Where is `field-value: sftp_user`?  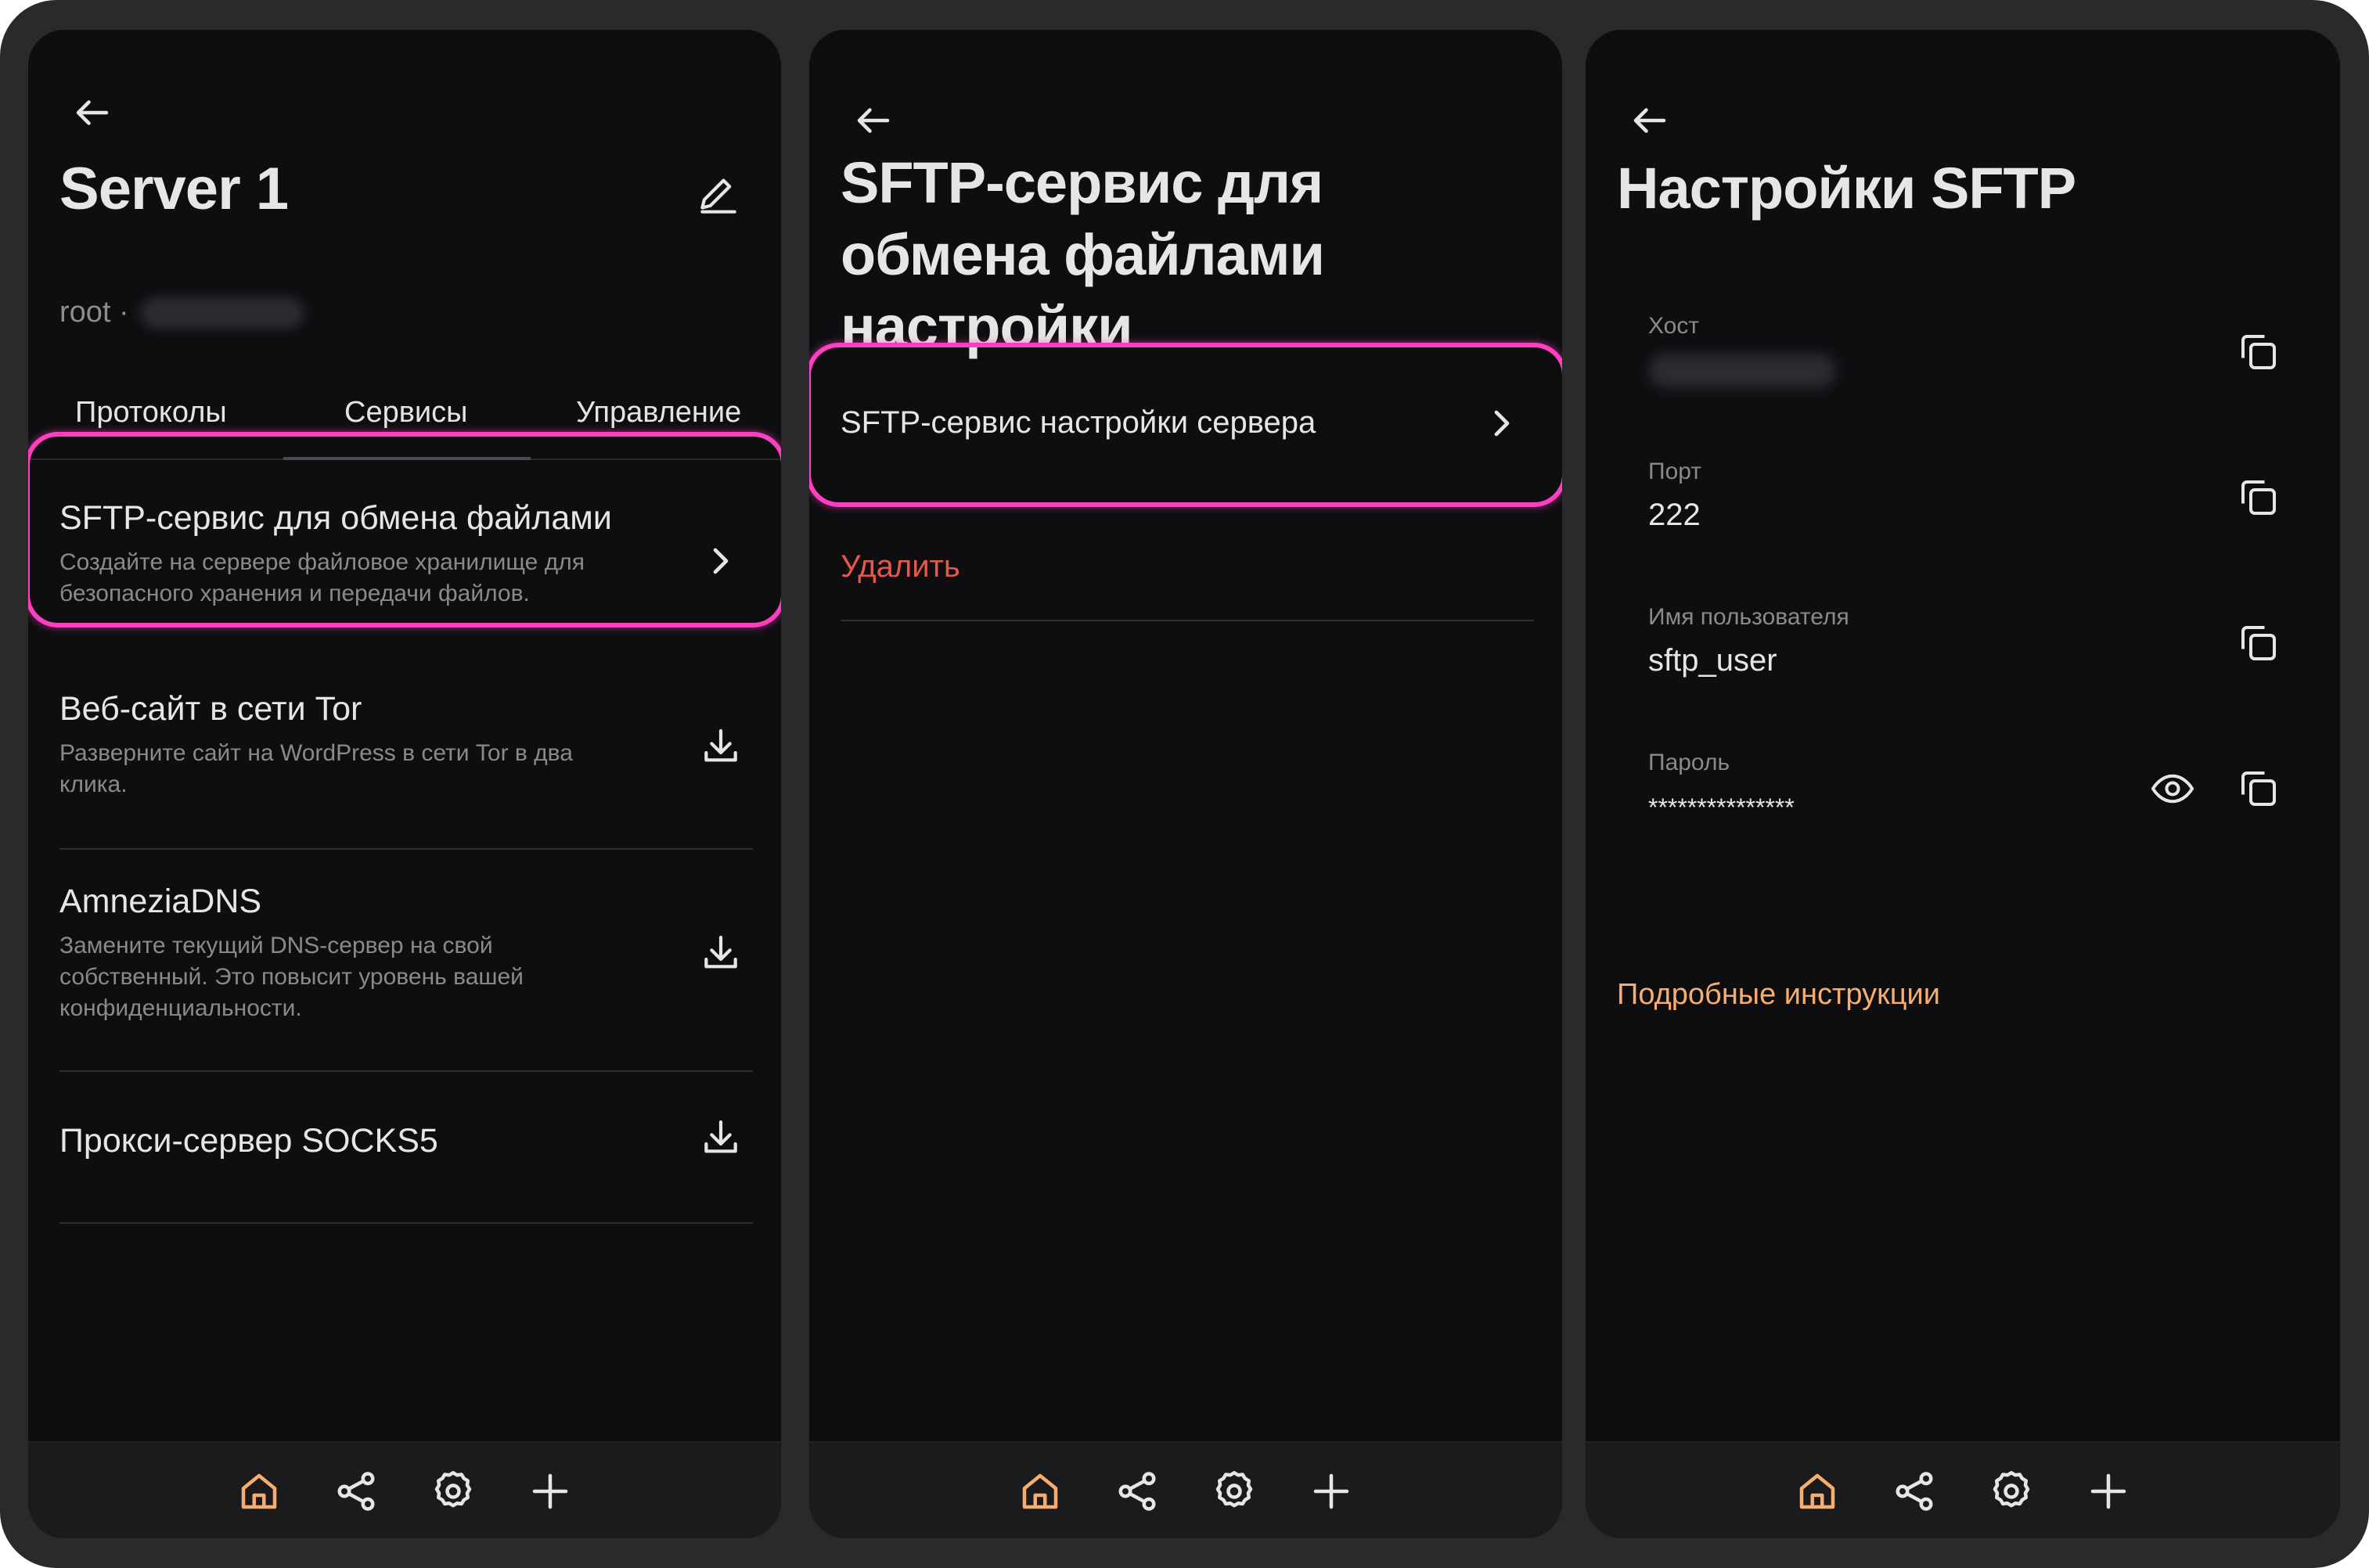 field-value: sftp_user is located at coordinates (1712, 660).